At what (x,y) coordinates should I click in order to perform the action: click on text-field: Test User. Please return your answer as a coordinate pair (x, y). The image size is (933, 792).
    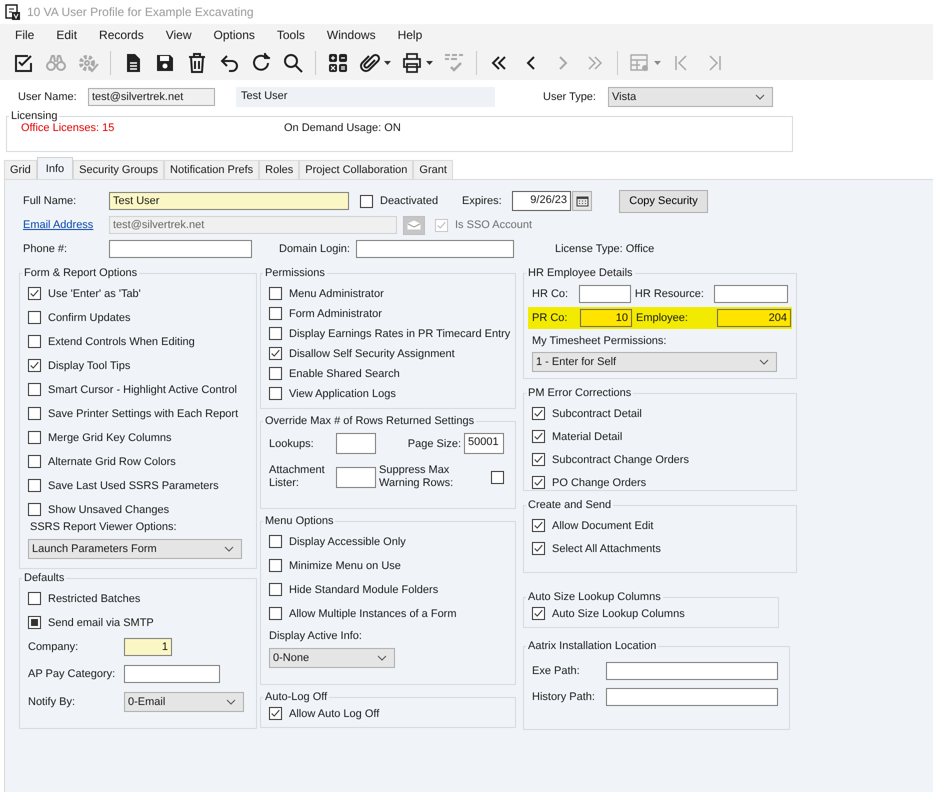
    Looking at the image, I should click on (229, 201).